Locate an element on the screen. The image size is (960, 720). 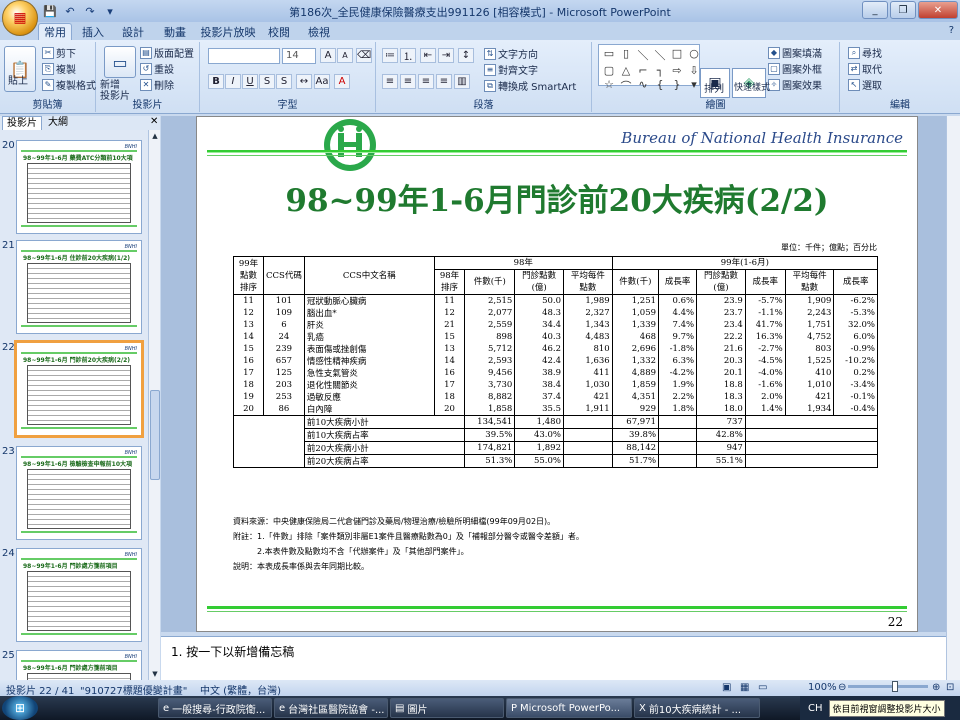
slide-thumbnail-20: BNHI 98~99年1-6月 藥費ATC分類前10大項 is located at coordinates (79, 187).